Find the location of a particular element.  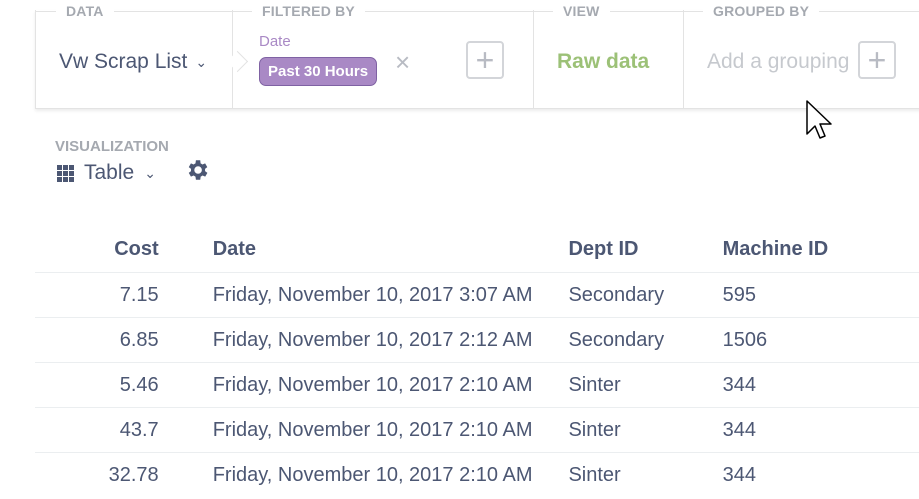

cell-cost: 7.15 is located at coordinates (111, 295).